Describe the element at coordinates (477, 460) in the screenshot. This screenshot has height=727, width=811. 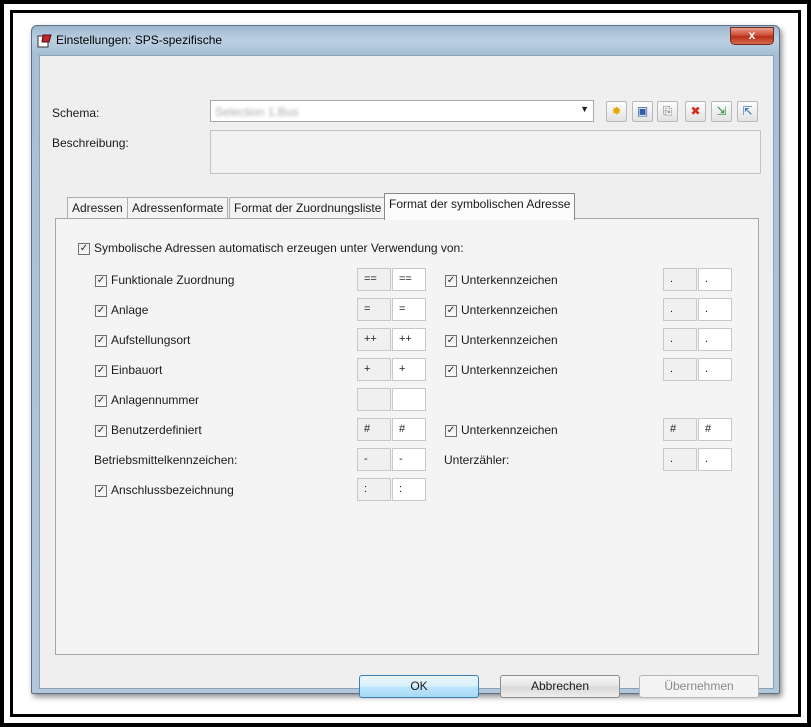
I see `sub-label: Unterzähler:` at that location.